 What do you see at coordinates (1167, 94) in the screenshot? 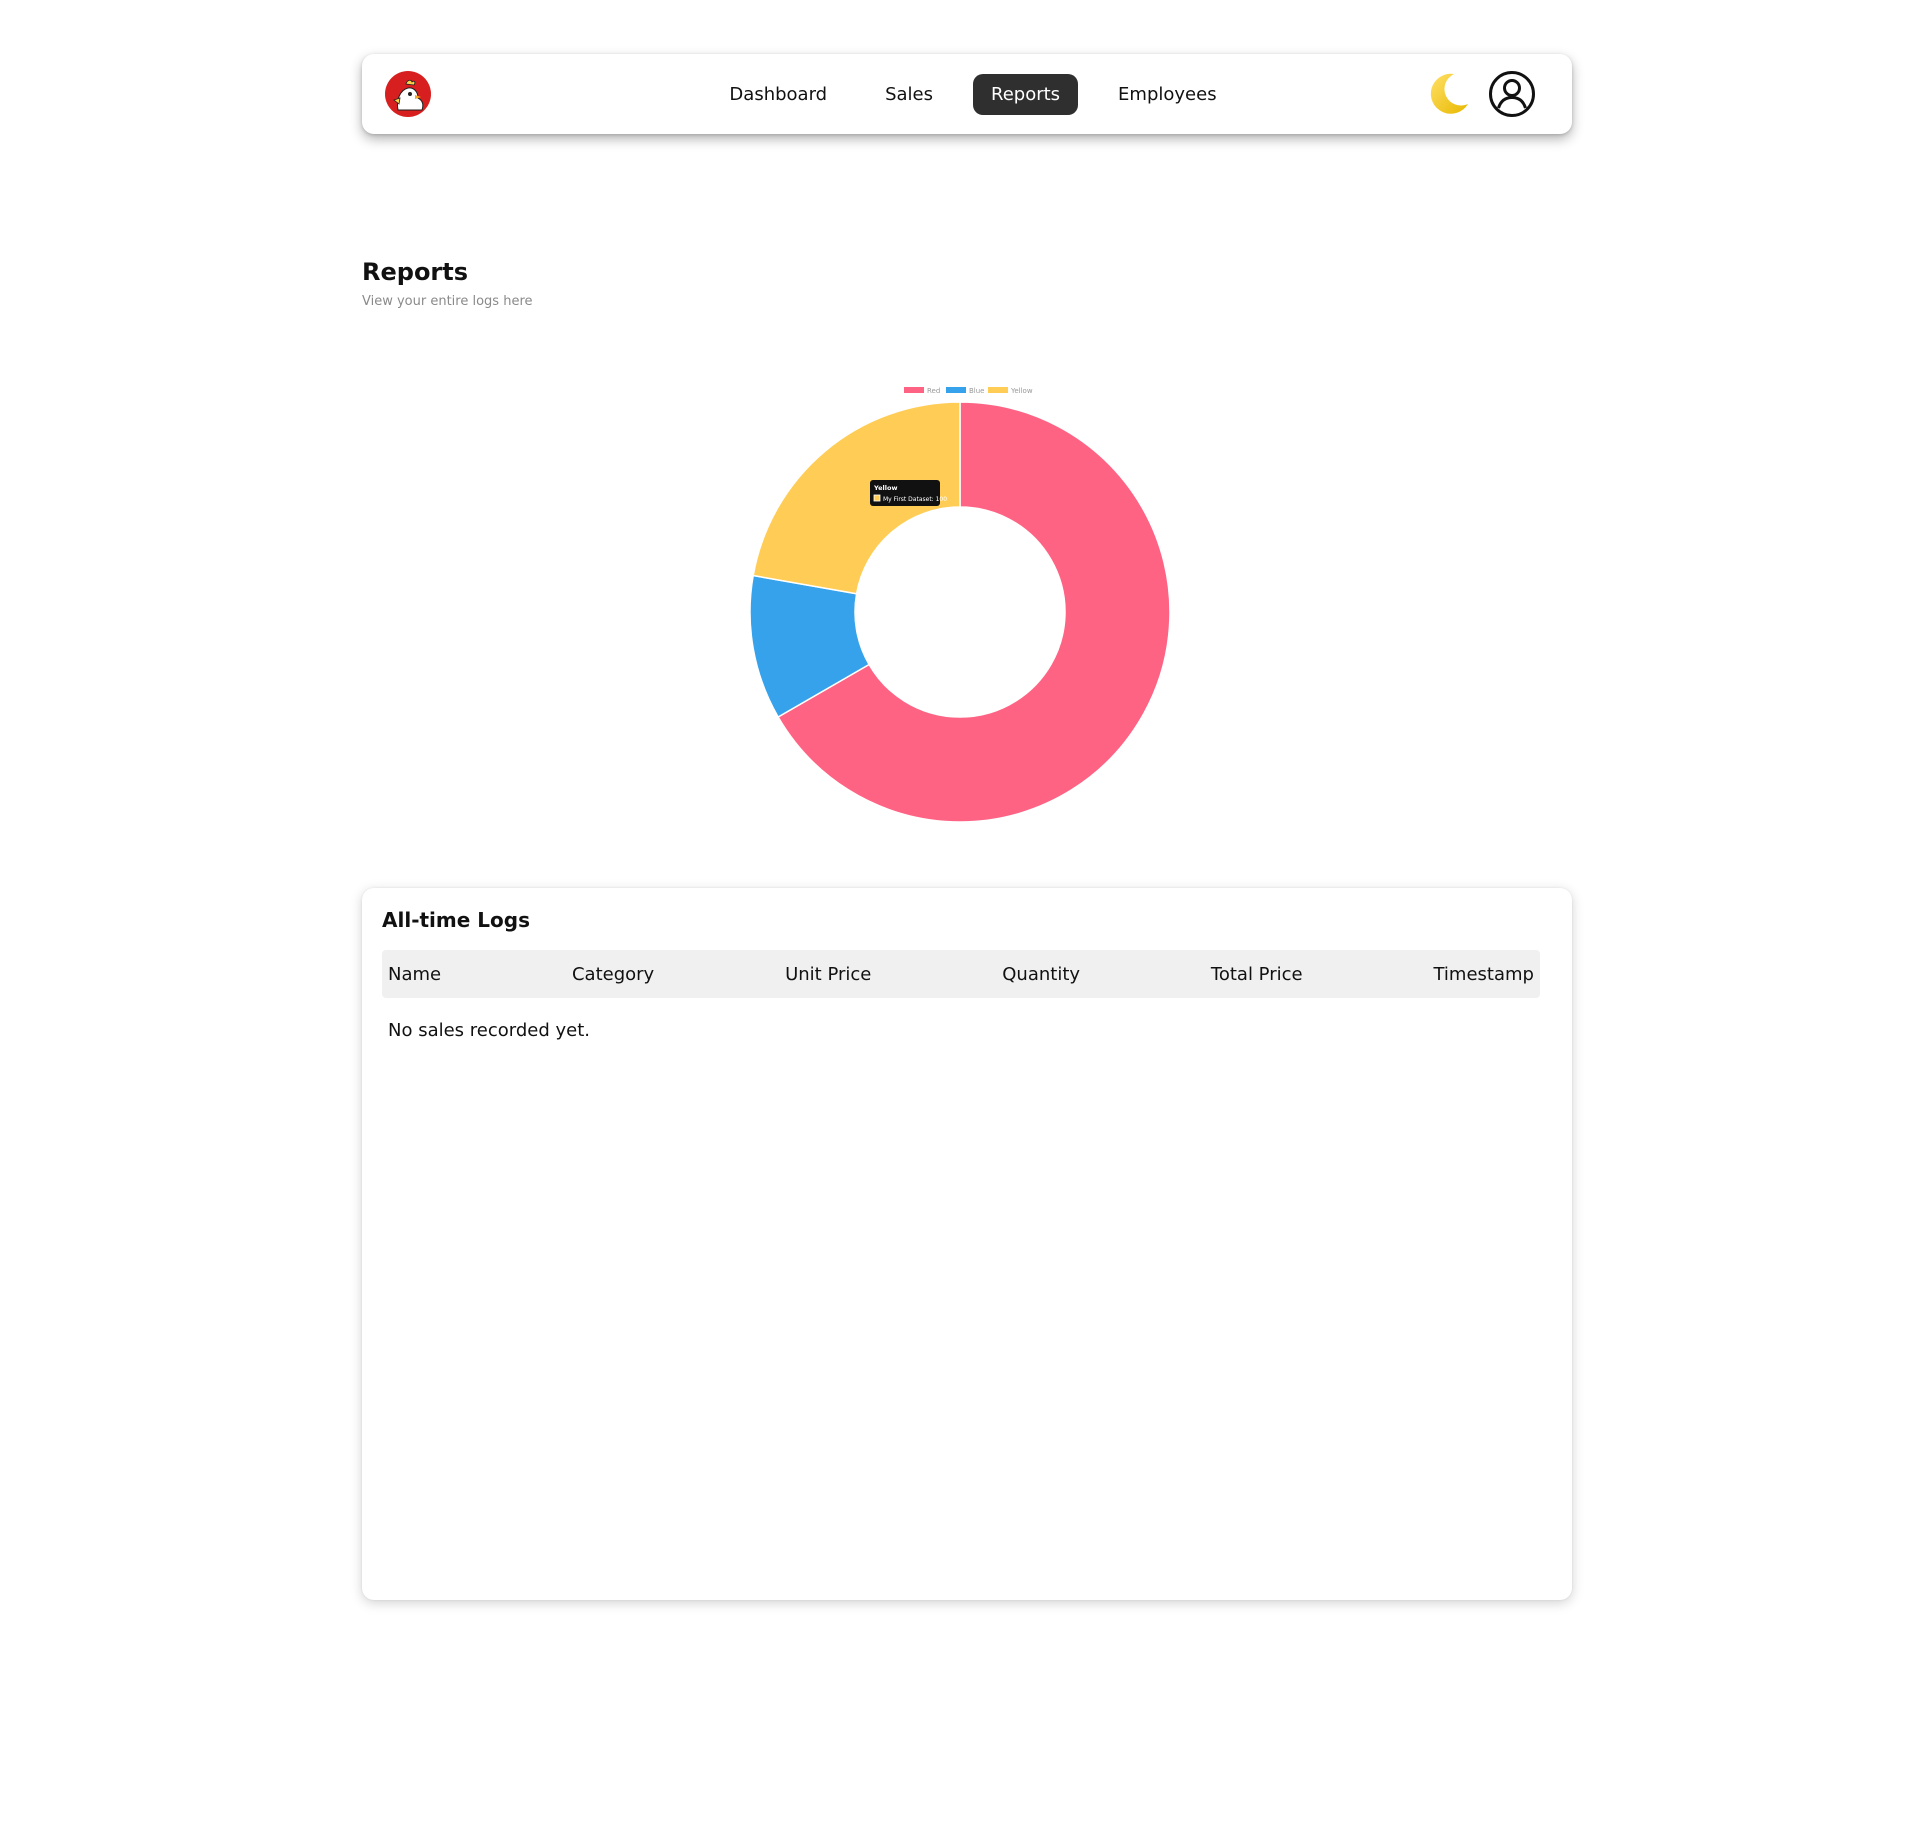
I see `nav-item-employees: Employees` at bounding box center [1167, 94].